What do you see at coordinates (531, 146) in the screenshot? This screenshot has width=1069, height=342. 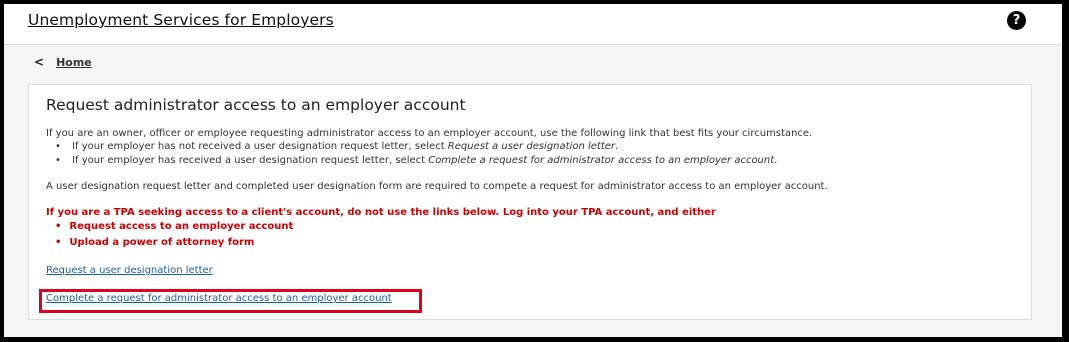 I see `option-emphasis: Request a user designation letter` at bounding box center [531, 146].